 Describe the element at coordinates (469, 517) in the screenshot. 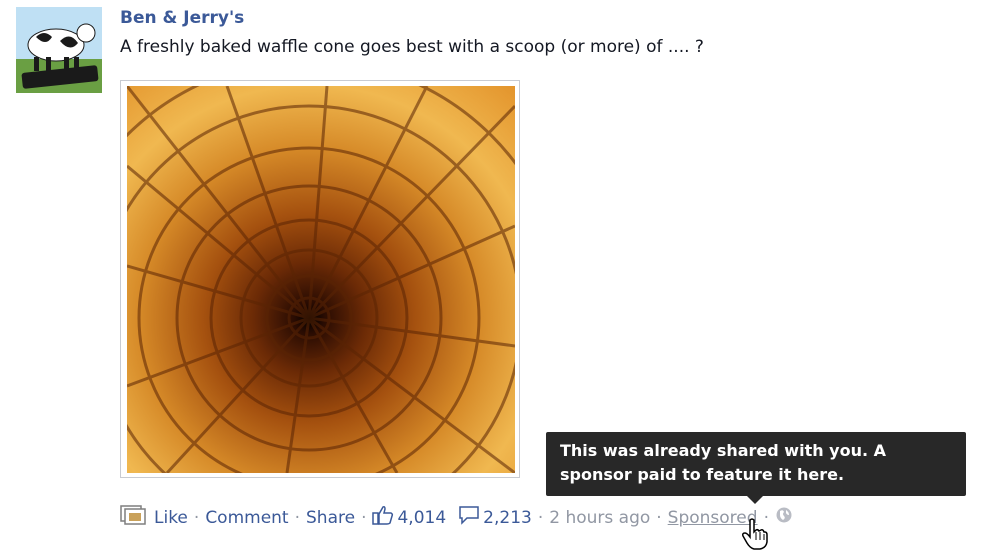

I see `speech-bubble-icon` at that location.